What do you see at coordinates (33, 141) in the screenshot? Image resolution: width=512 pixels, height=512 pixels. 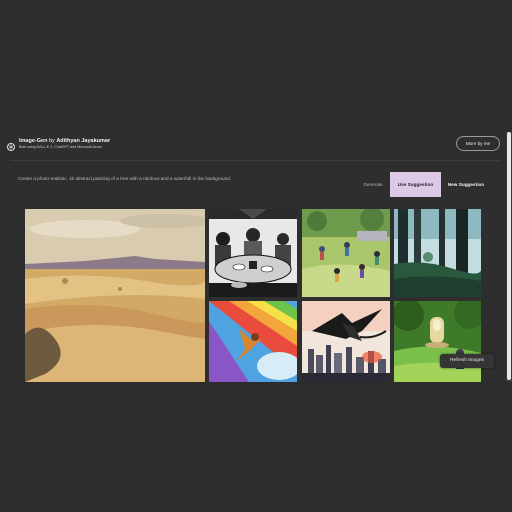 I see `app-name: Image-Gen` at bounding box center [33, 141].